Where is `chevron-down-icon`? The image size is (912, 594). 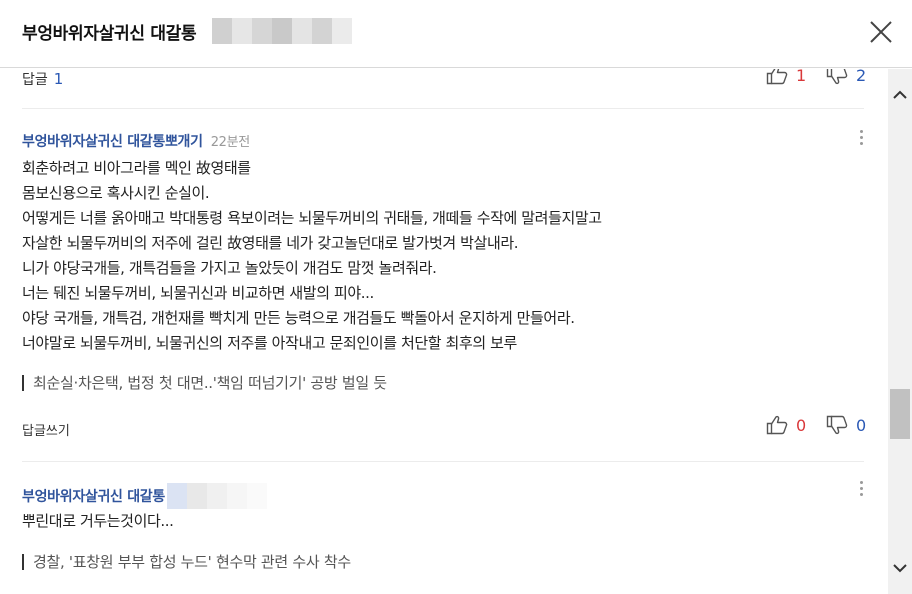 chevron-down-icon is located at coordinates (900, 568).